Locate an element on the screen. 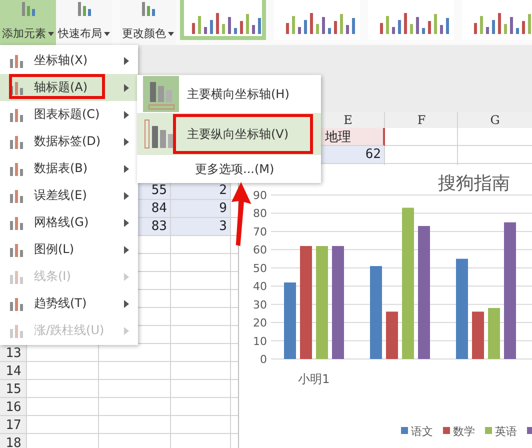 The height and width of the screenshot is (448, 532). menu-item: 主要横向坐标轴(H) is located at coordinates (229, 94).